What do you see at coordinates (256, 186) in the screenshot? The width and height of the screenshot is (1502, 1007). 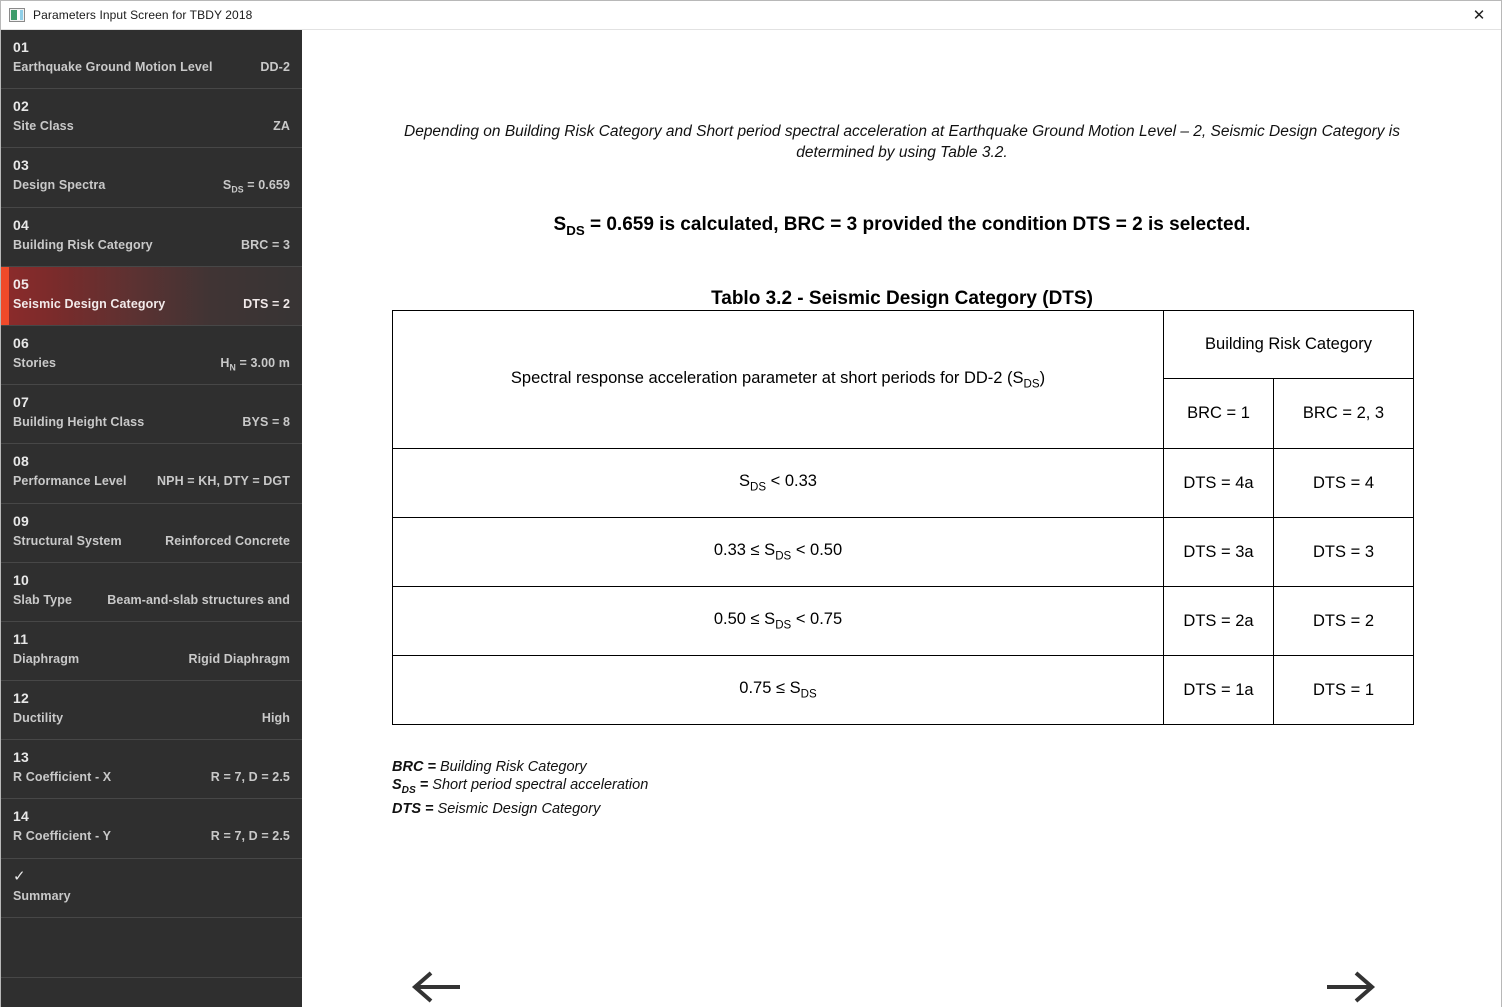 I see `sidebar-item-value: SDS = 0.659` at bounding box center [256, 186].